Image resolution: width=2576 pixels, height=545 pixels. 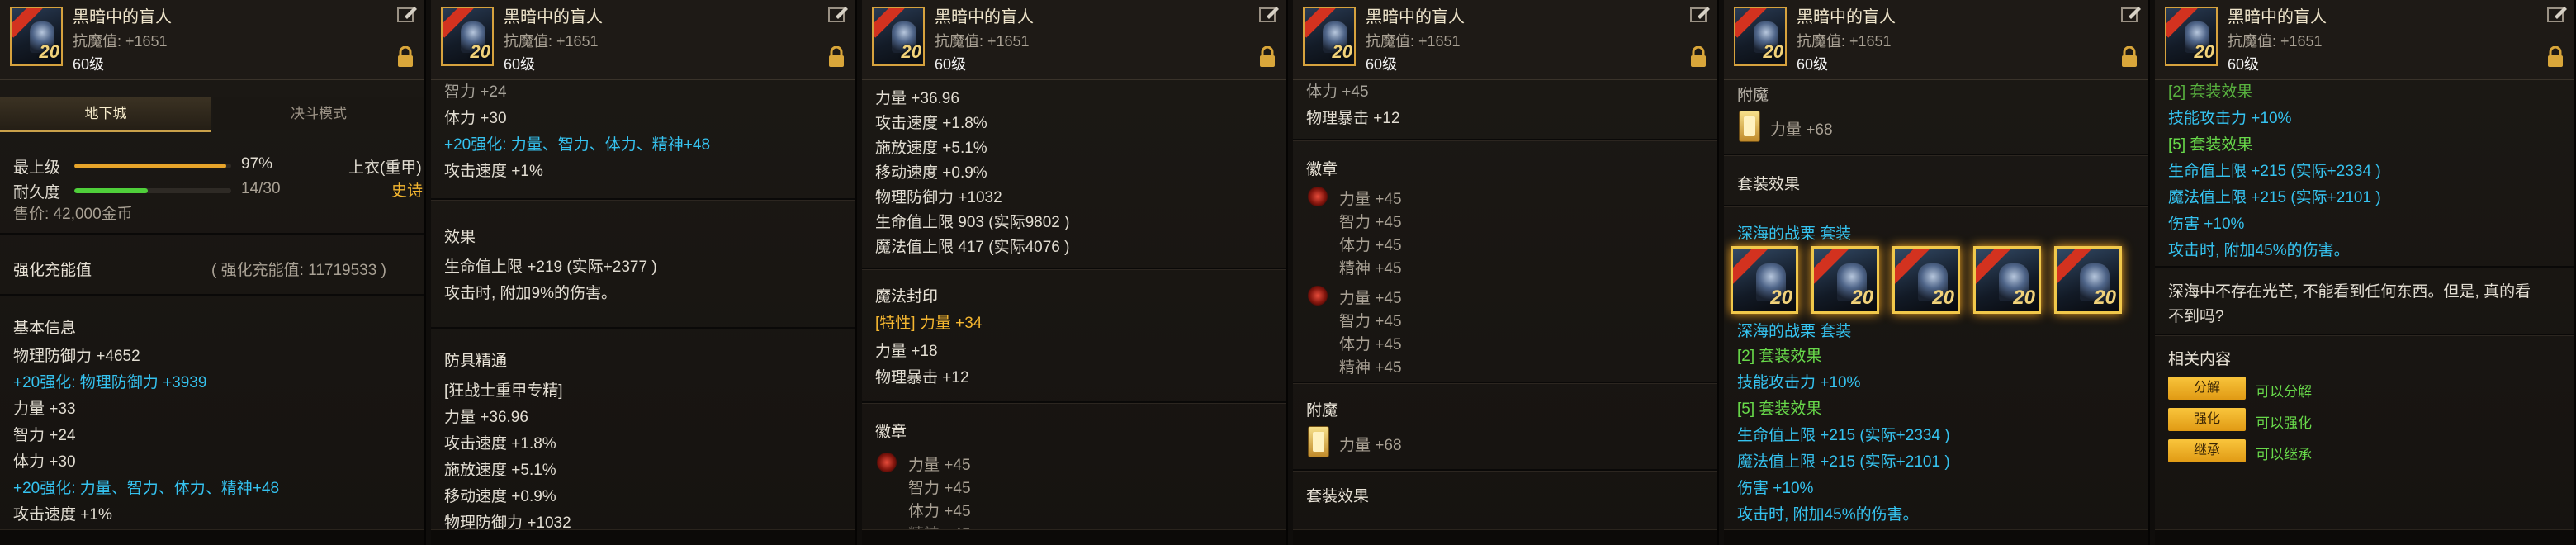 What do you see at coordinates (2207, 420) in the screenshot?
I see `reinforce-button: 强化` at bounding box center [2207, 420].